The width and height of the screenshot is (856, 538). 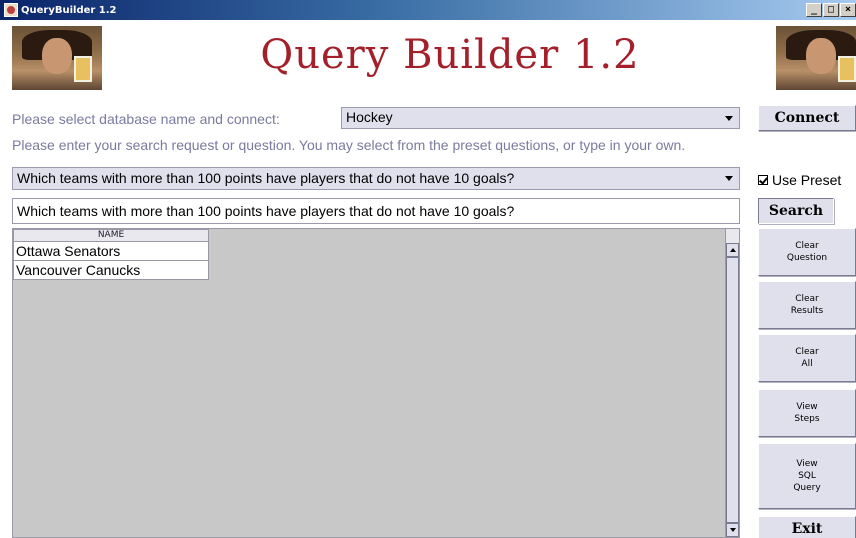 I want to click on table-row: Vancouver Canucks, so click(x=111, y=270).